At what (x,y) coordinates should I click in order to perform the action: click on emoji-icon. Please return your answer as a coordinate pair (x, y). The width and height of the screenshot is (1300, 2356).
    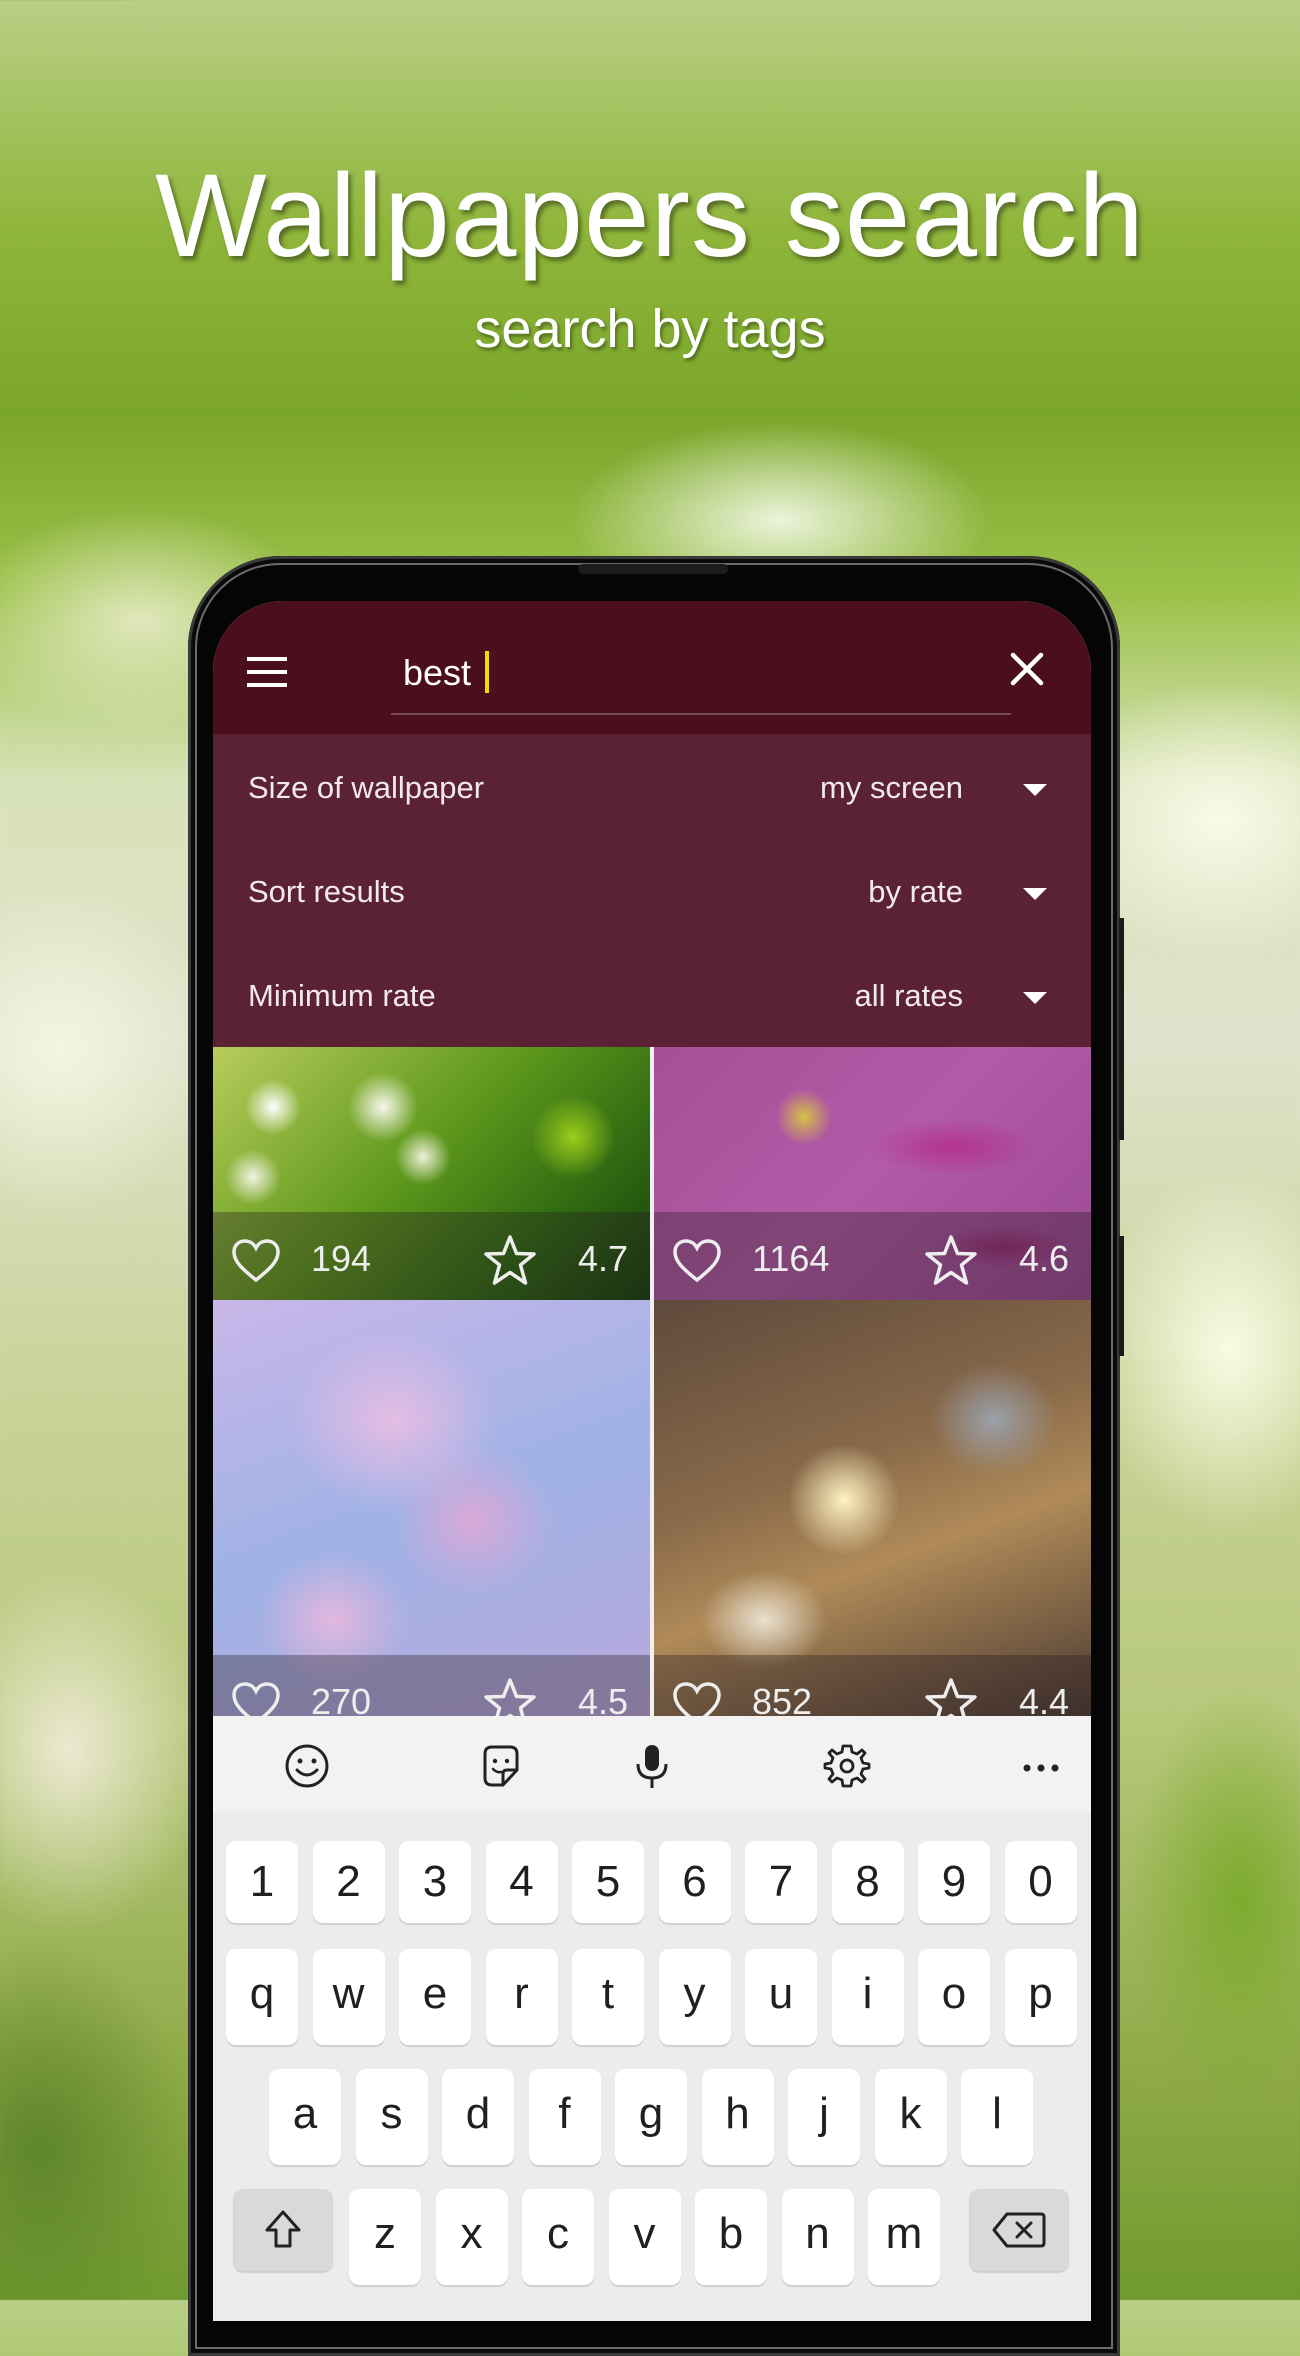
    Looking at the image, I should click on (307, 1766).